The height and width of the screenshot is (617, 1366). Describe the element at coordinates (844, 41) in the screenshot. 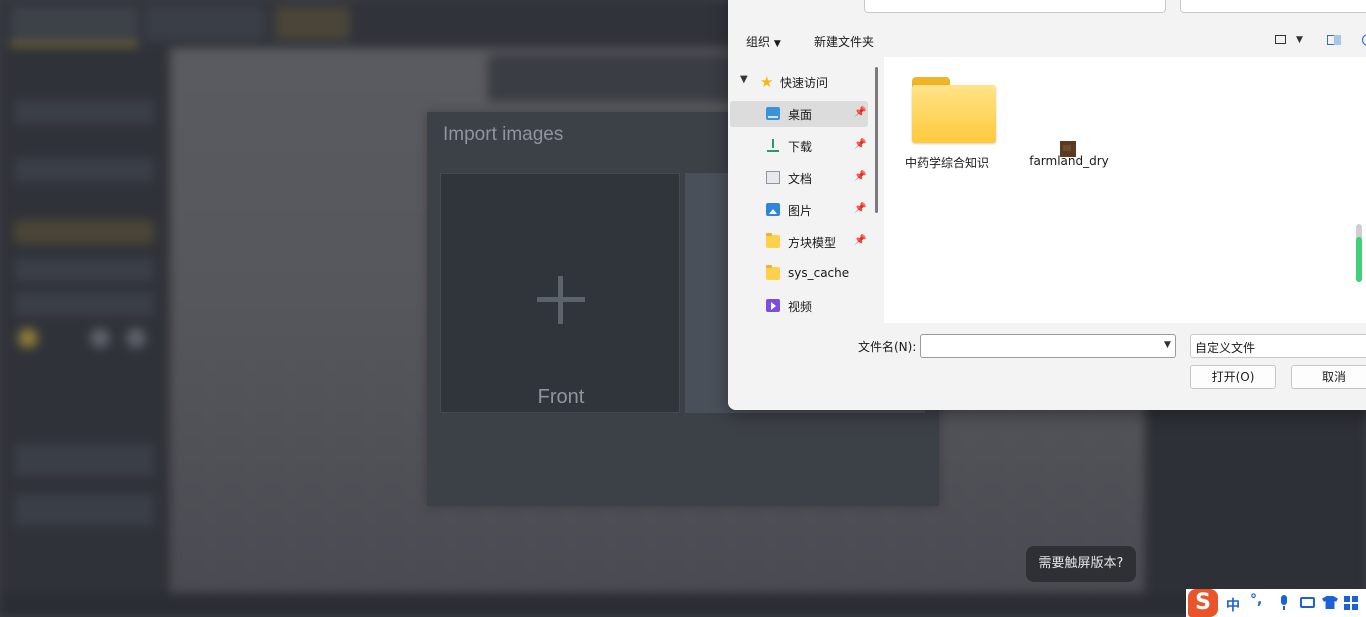

I see `new-folder-button: 新建文件夹` at that location.